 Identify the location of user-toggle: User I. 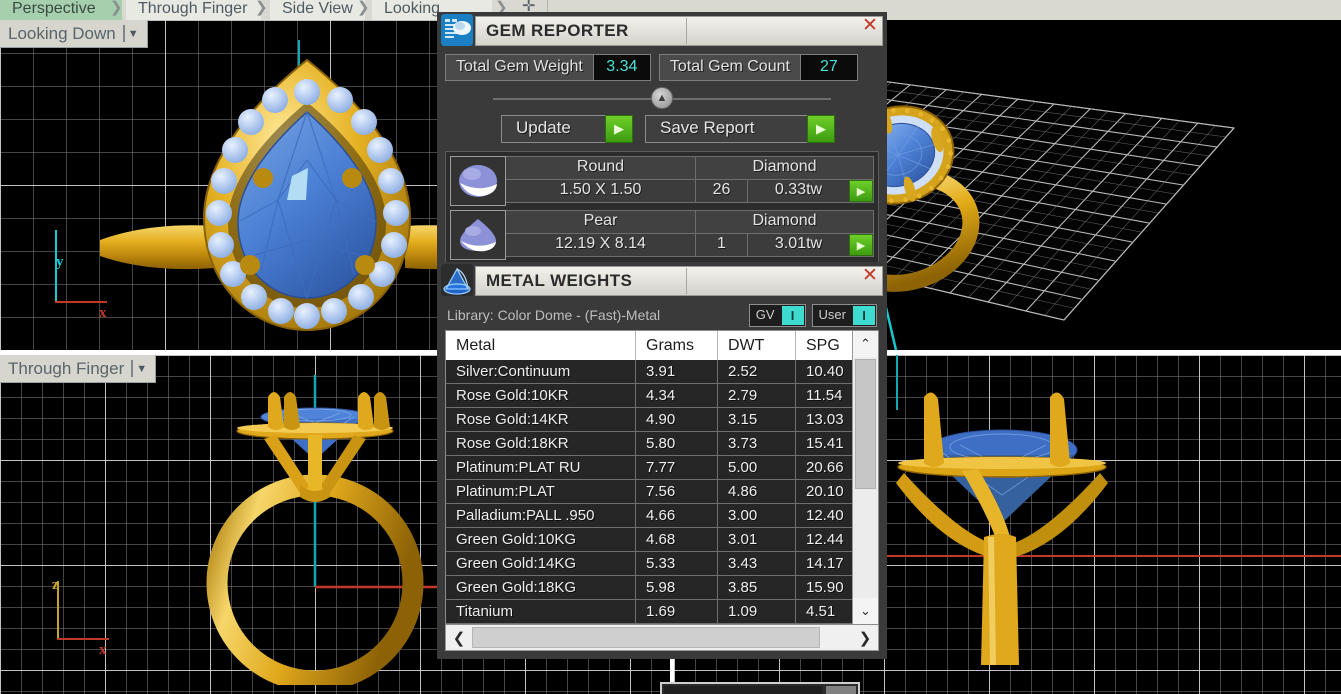
(844, 315).